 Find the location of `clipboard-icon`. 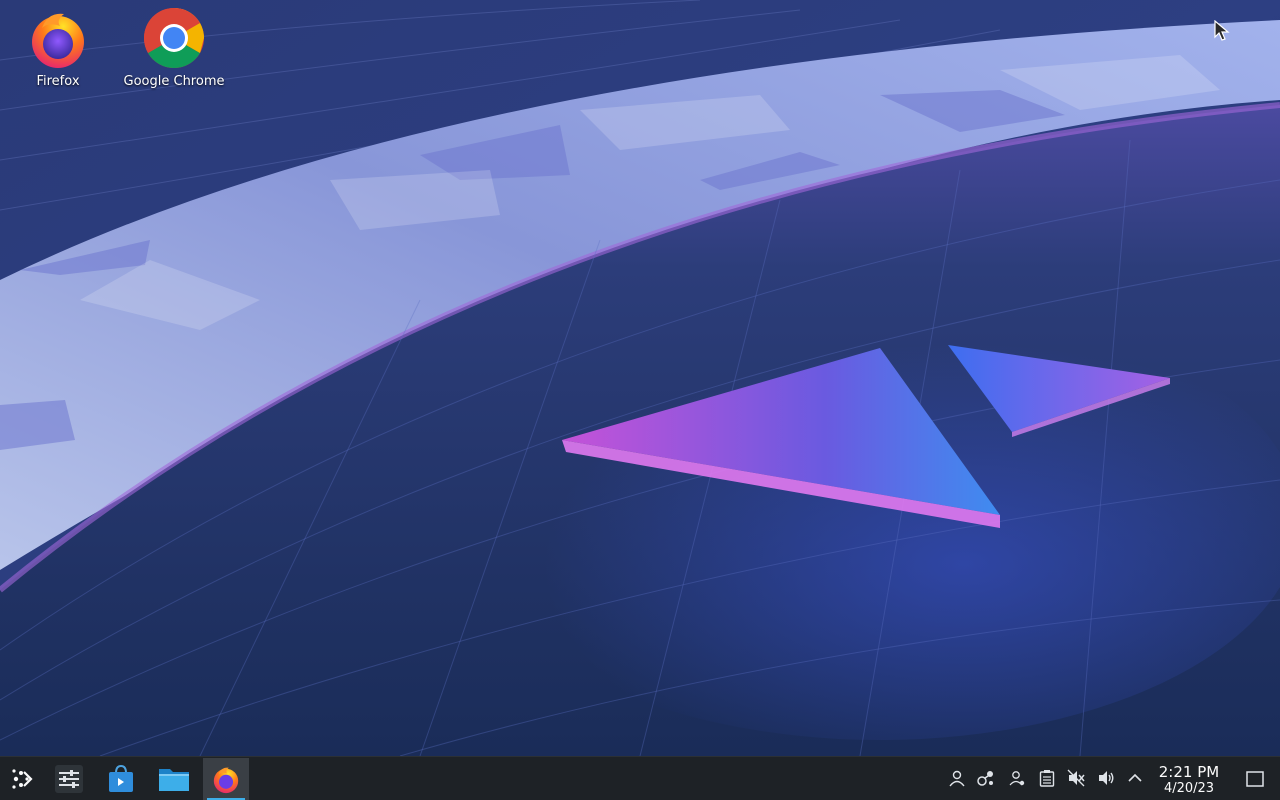

clipboard-icon is located at coordinates (1047, 778).